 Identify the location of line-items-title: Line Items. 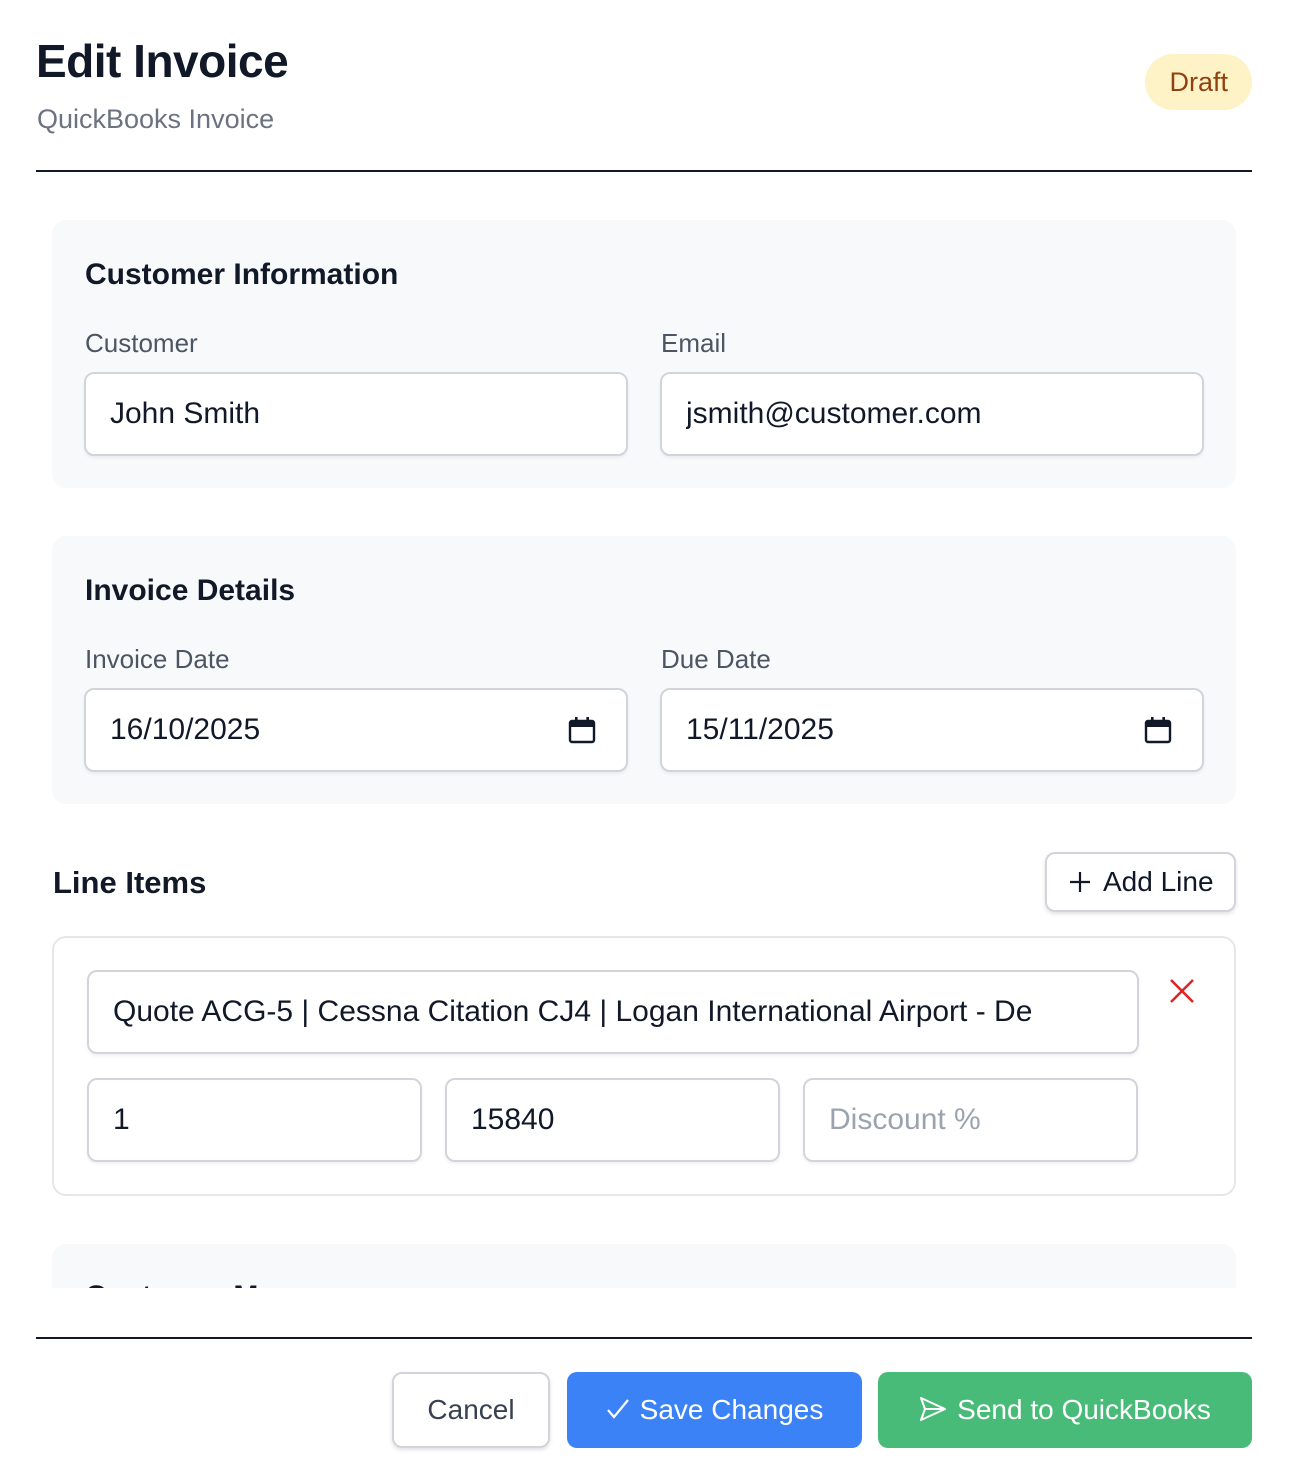
(130, 882).